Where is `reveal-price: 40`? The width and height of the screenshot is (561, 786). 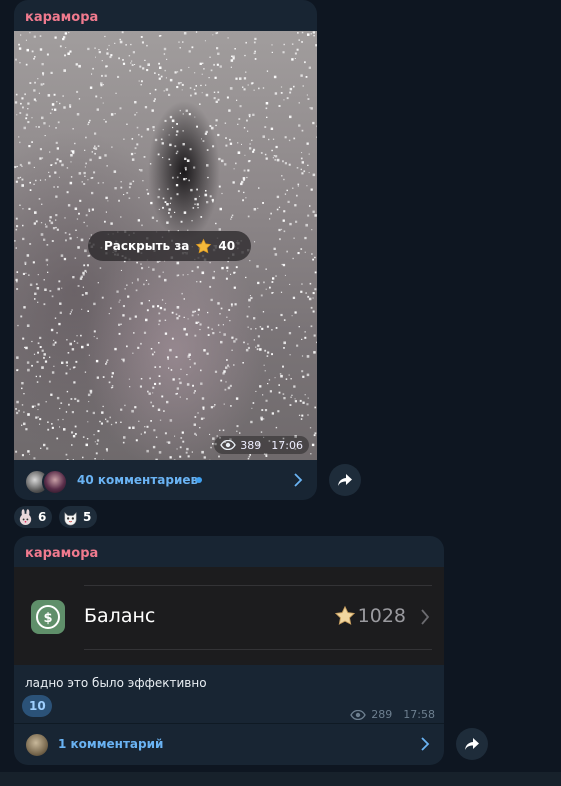 reveal-price: 40 is located at coordinates (227, 246).